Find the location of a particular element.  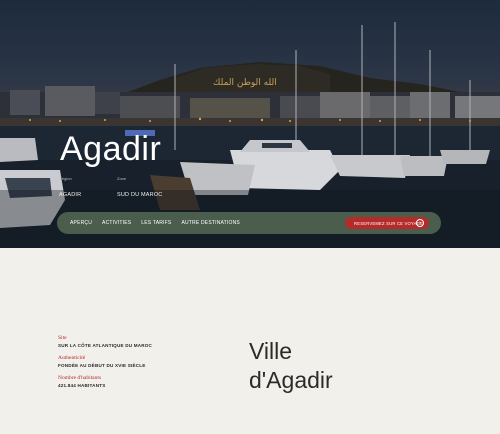

city-title: Ville d'Agadir is located at coordinates (291, 366).